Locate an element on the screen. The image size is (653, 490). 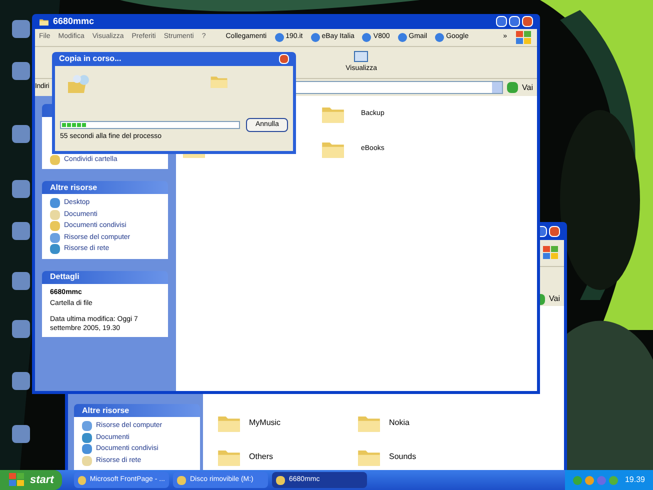
folder-name: Nokia is located at coordinates (399, 423).